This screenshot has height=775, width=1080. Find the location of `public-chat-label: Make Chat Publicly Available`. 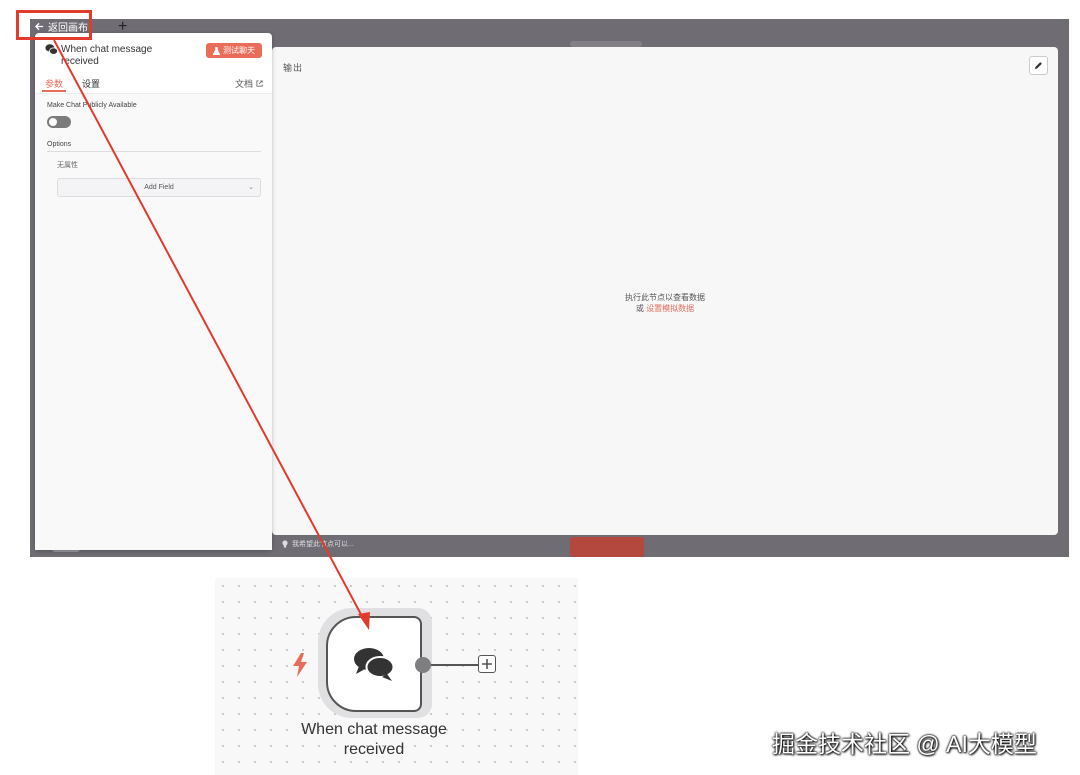

public-chat-label: Make Chat Publicly Available is located at coordinates (92, 105).